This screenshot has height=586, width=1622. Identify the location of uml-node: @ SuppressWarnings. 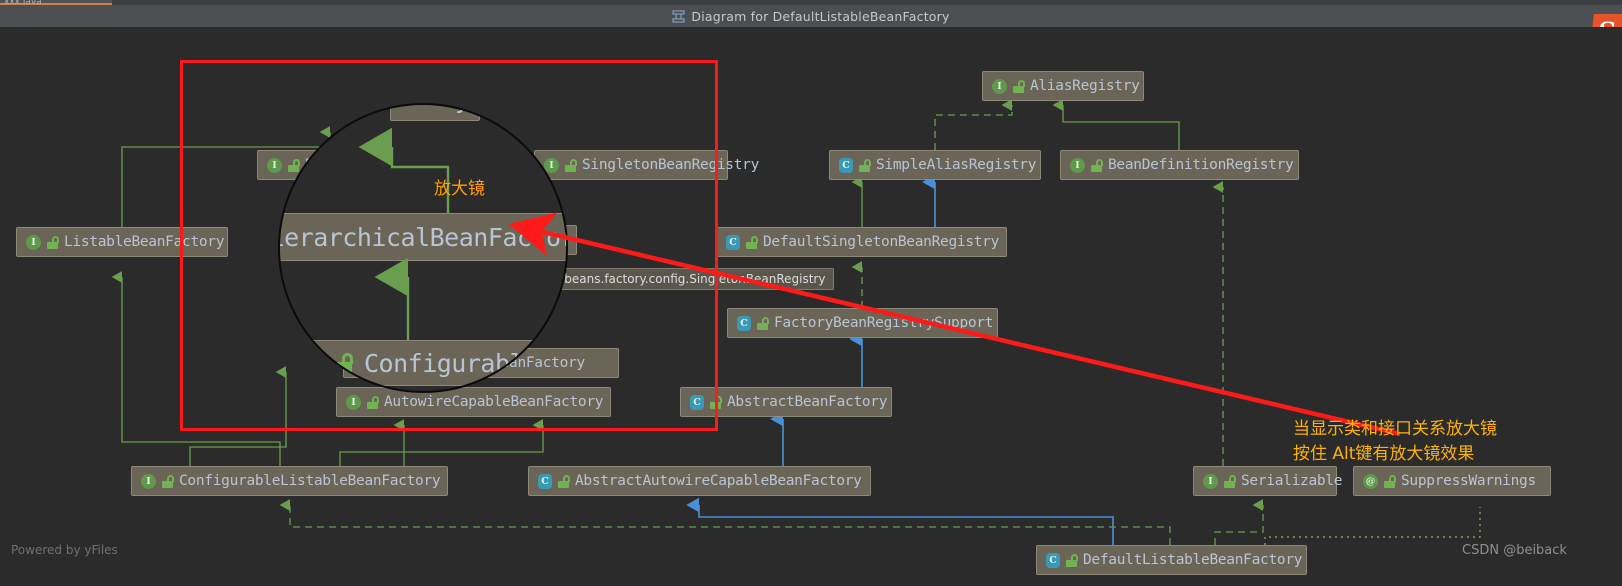
(1452, 481).